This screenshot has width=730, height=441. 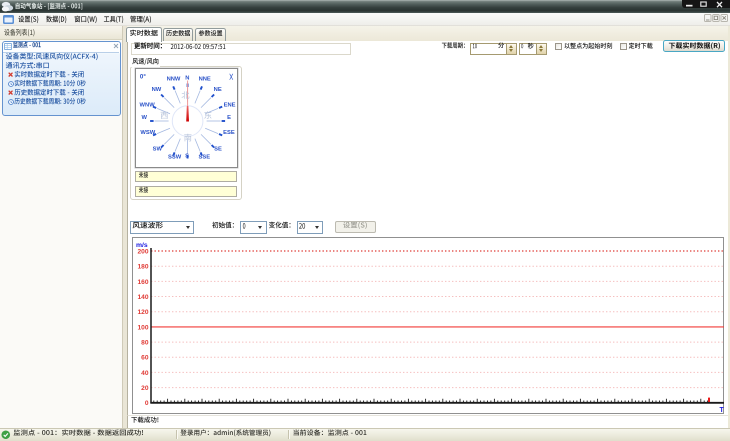 What do you see at coordinates (142, 327) in the screenshot?
I see `svg-text: 100` at bounding box center [142, 327].